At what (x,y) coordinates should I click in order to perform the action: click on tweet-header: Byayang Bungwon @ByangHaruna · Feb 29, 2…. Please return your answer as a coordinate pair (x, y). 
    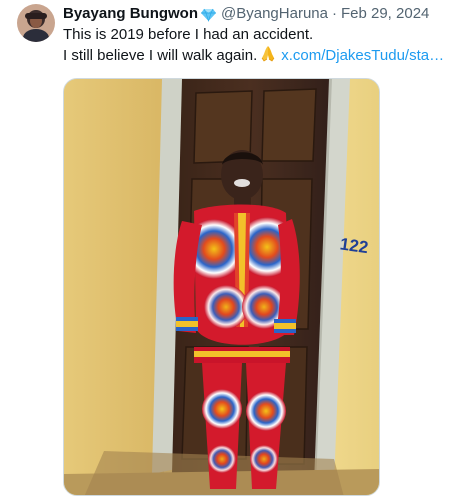
    Looking at the image, I should click on (246, 14).